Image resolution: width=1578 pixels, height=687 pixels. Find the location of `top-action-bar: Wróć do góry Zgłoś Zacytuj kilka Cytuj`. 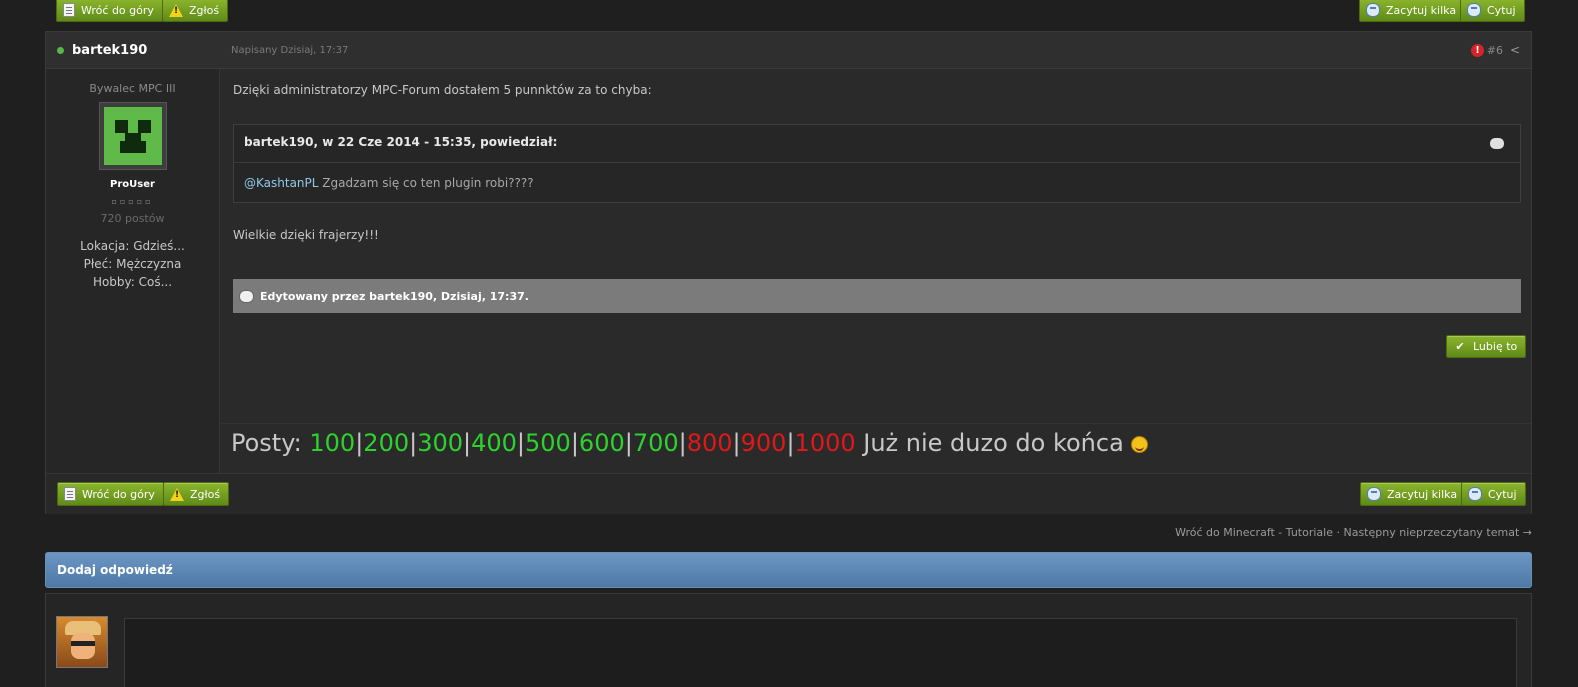

top-action-bar: Wróć do góry Zgłoś Zacytuj kilka Cytuj is located at coordinates (788, 13).